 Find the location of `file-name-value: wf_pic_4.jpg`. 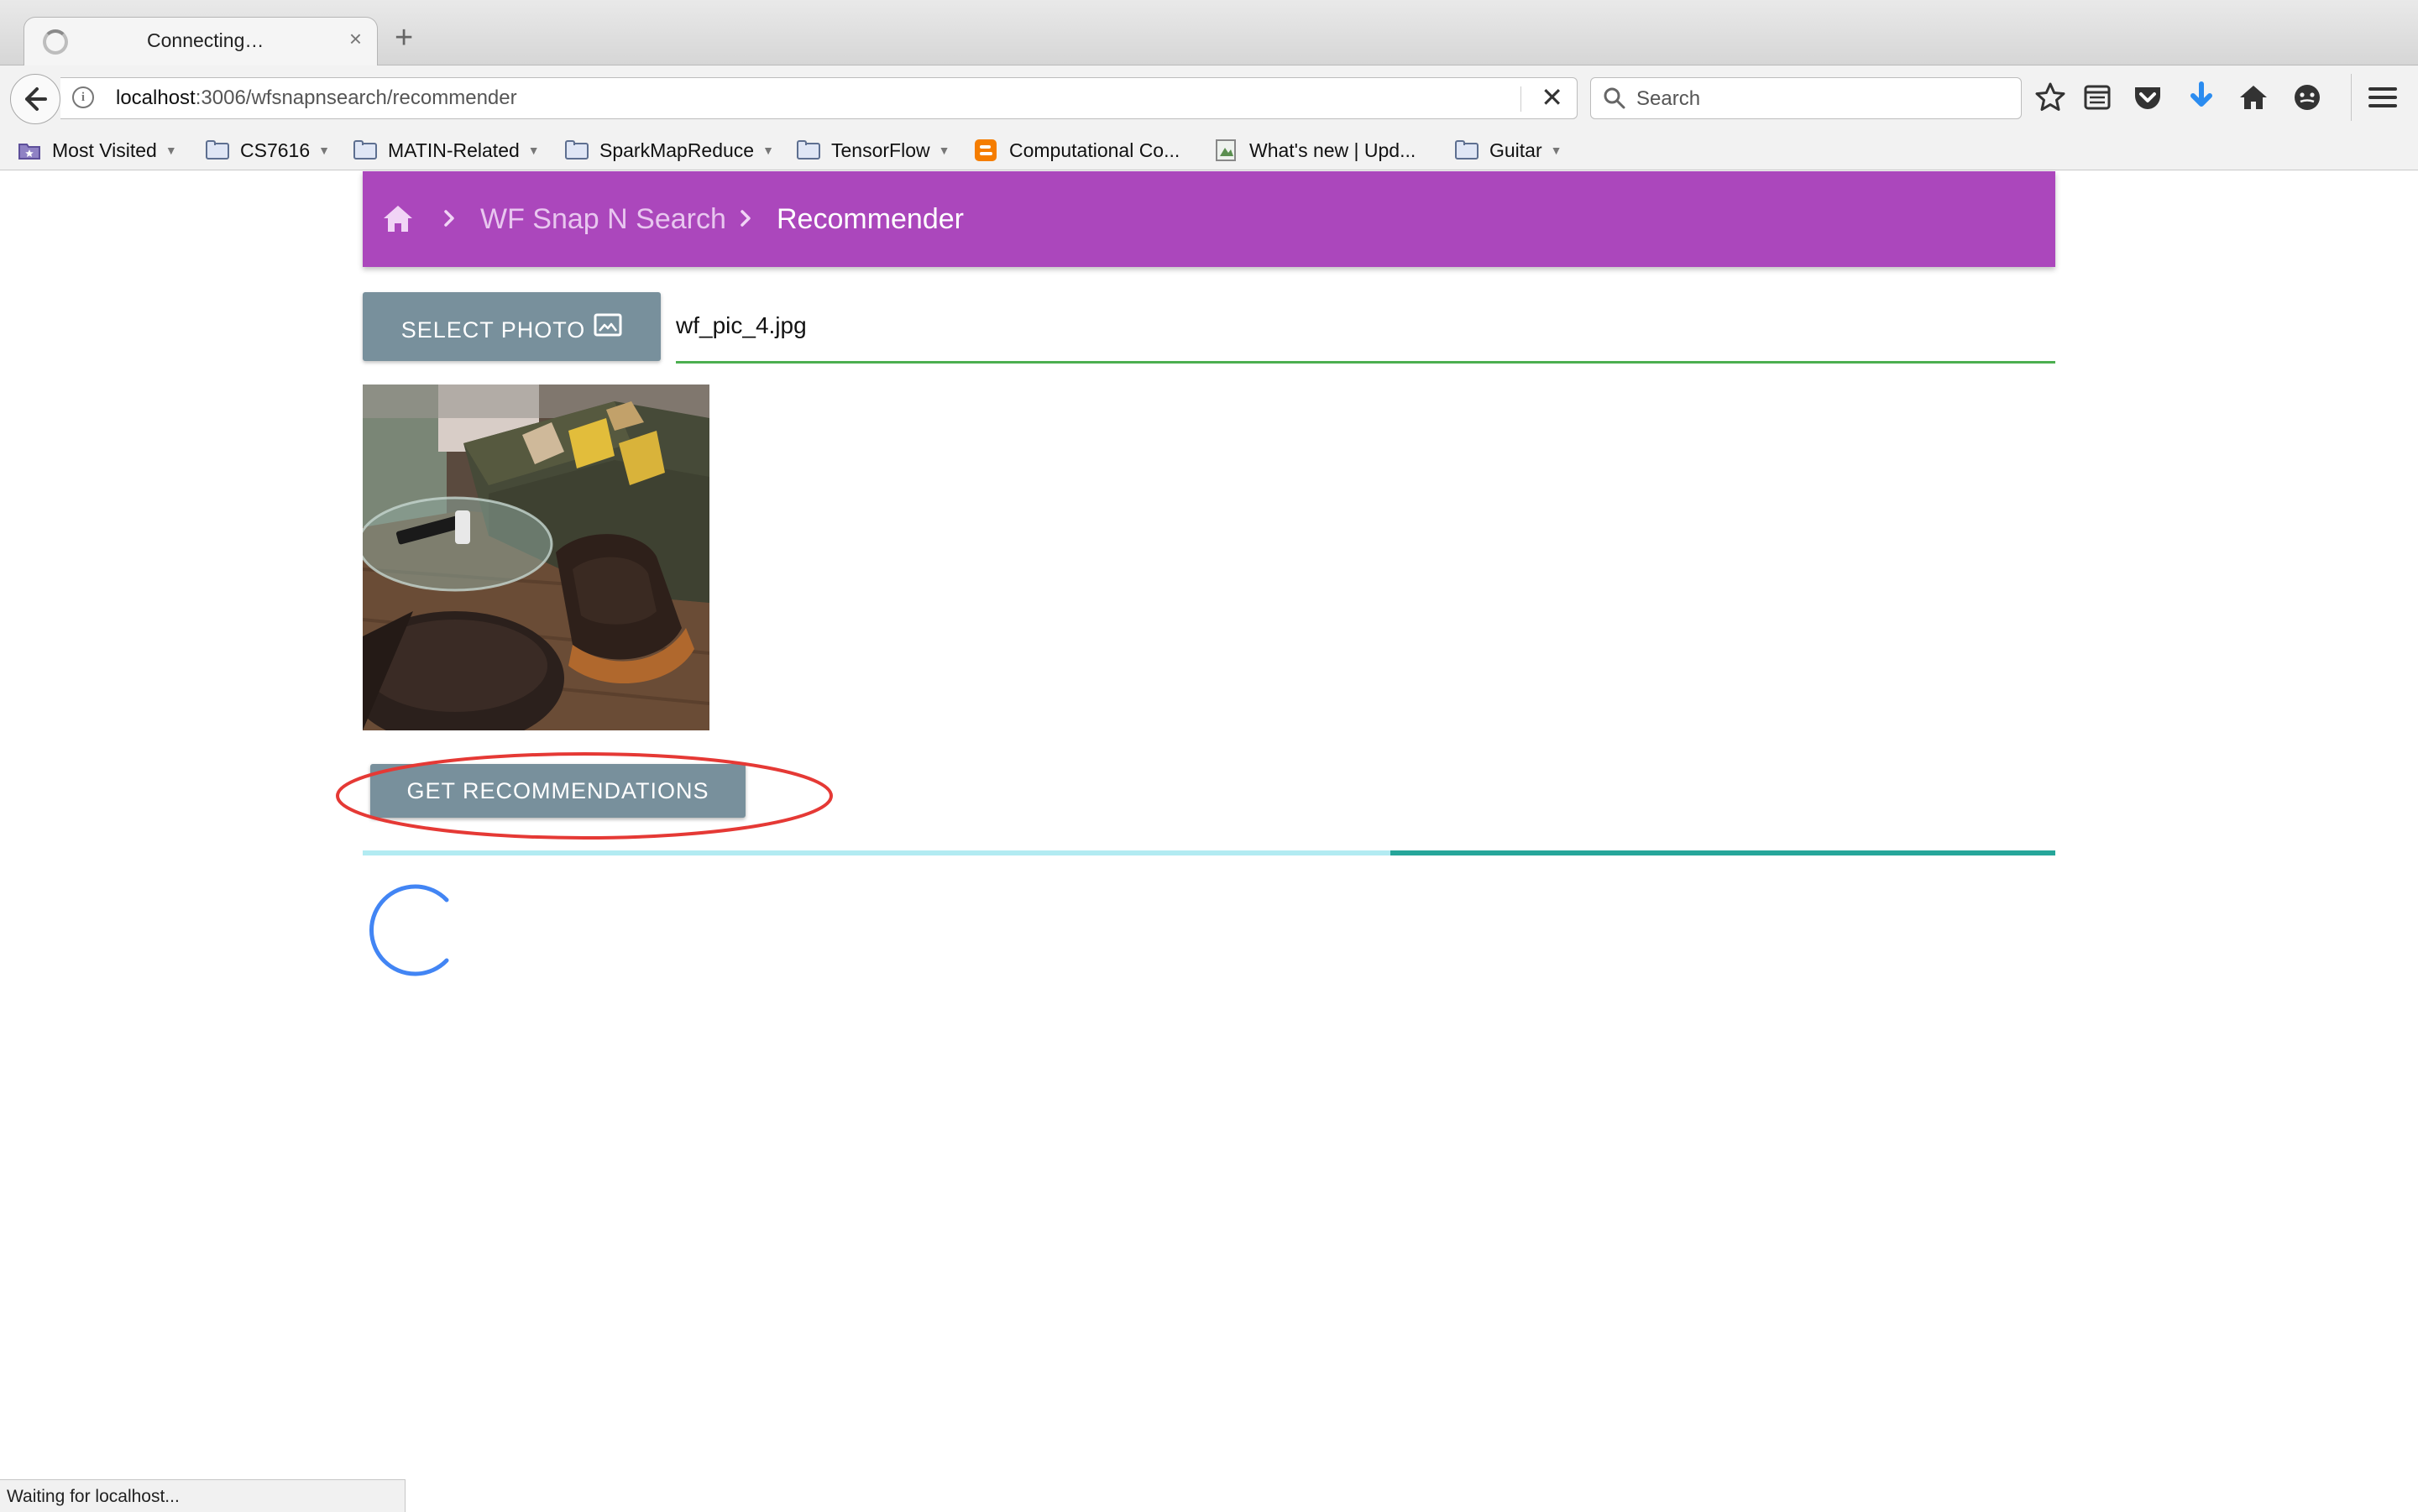

file-name-value: wf_pic_4.jpg is located at coordinates (741, 325).